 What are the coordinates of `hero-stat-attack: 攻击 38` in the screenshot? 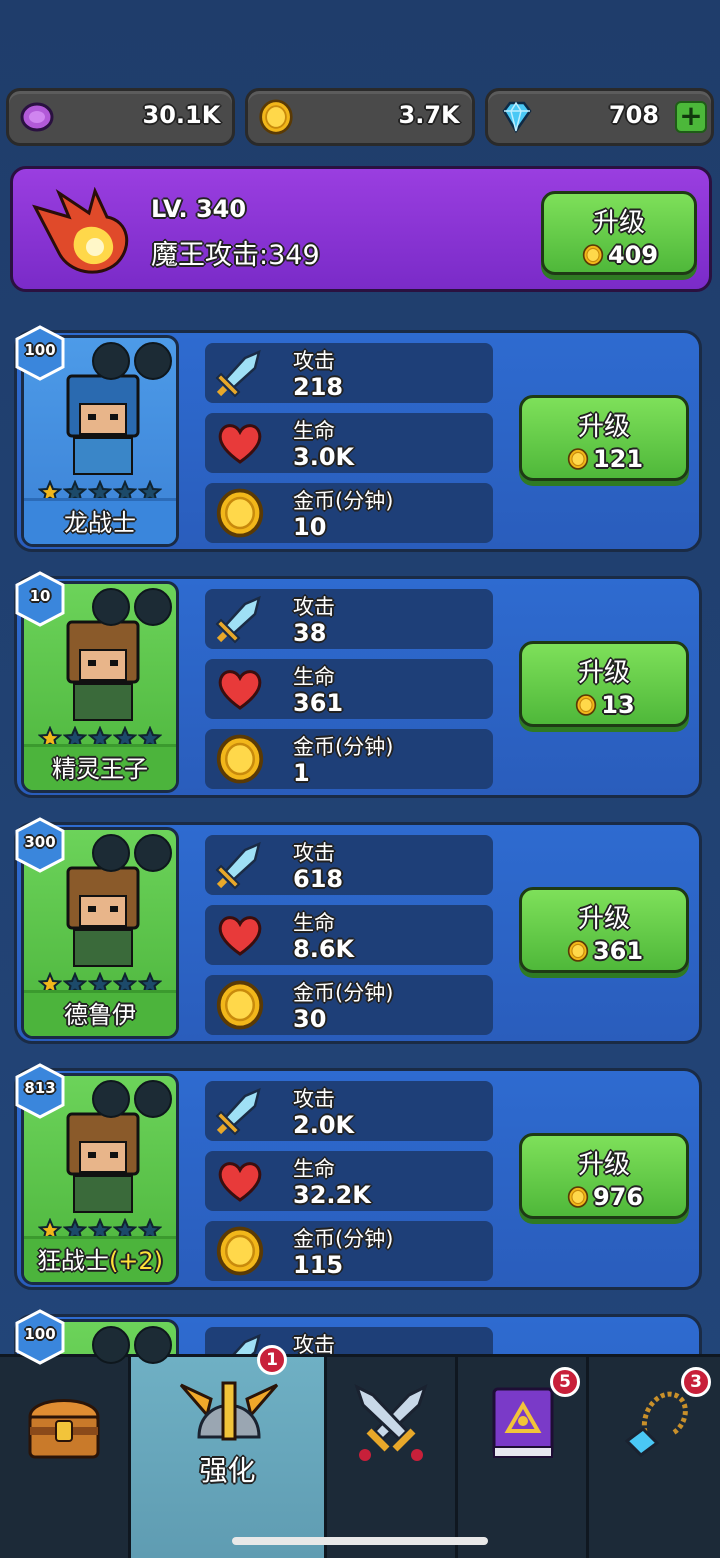 It's located at (349, 619).